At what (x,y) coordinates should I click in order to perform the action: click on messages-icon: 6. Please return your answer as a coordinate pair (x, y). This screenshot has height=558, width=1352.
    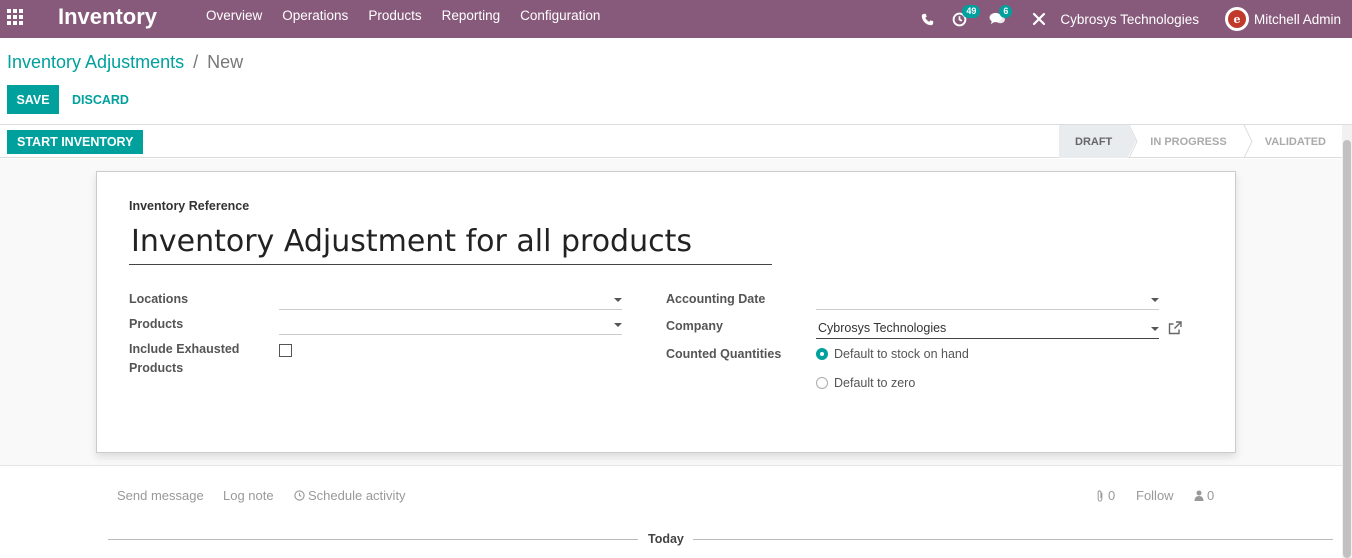
    Looking at the image, I should click on (1001, 15).